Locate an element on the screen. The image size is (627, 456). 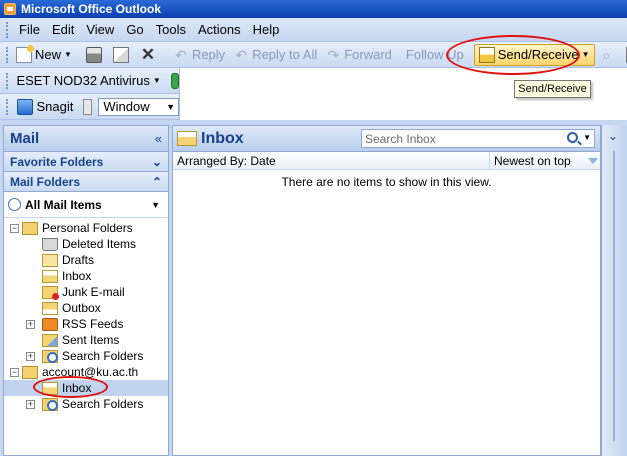
sort-arrow-icon is located at coordinates (593, 160).